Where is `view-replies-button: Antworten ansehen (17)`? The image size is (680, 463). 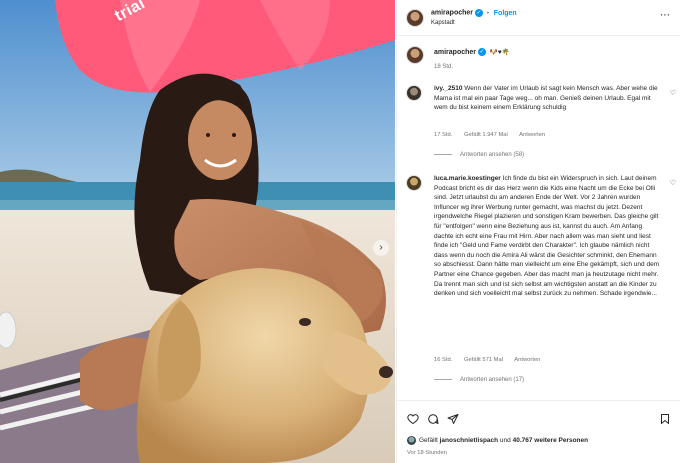
view-replies-button: Antworten ansehen (17) is located at coordinates (479, 380).